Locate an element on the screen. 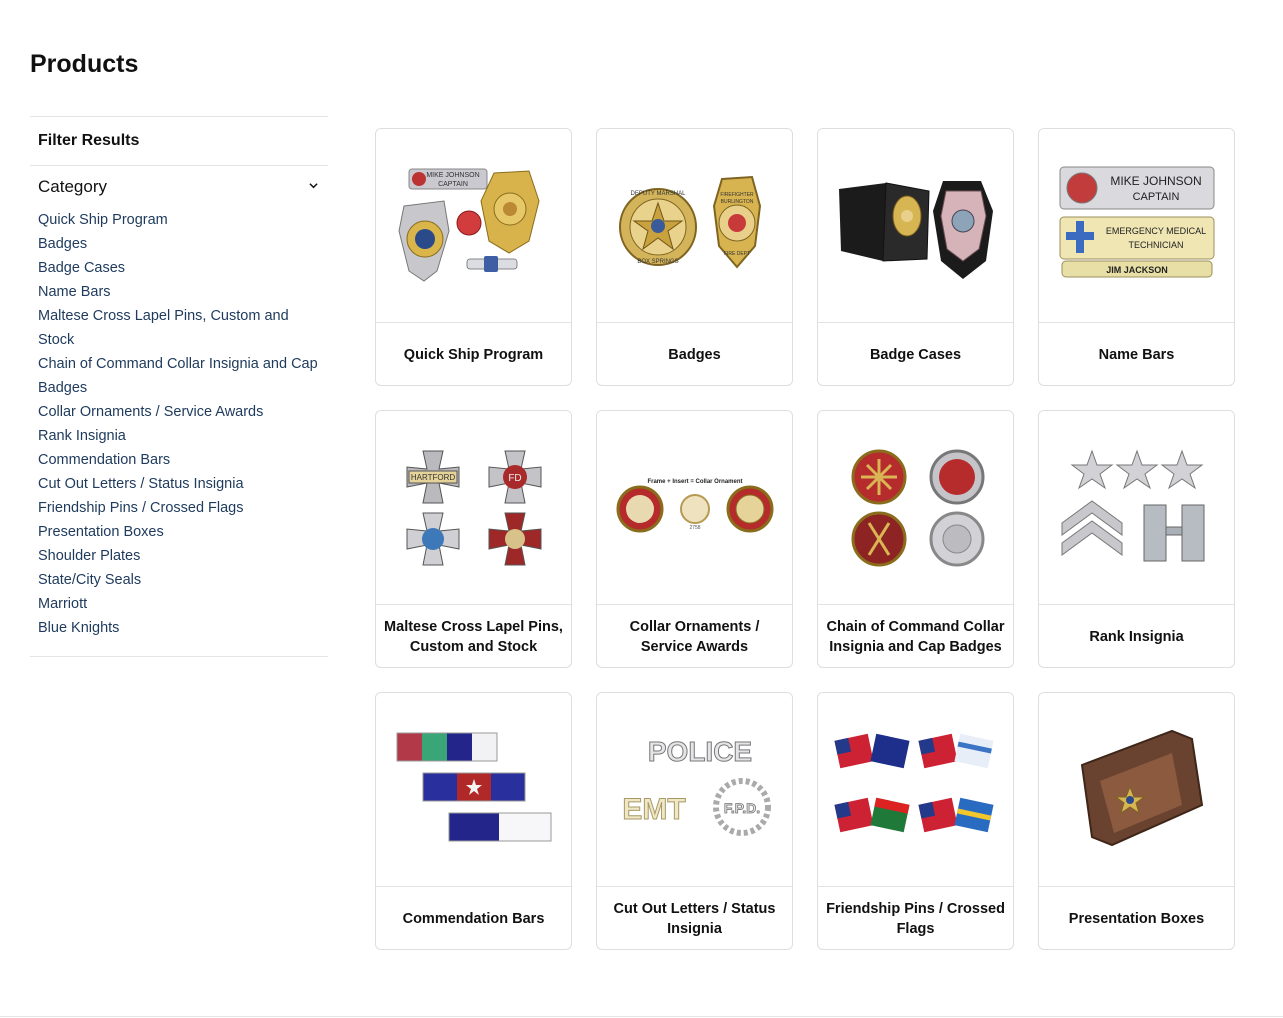 Image resolution: width=1283 pixels, height=1018 pixels. image-text: HARTFORD is located at coordinates (432, 477).